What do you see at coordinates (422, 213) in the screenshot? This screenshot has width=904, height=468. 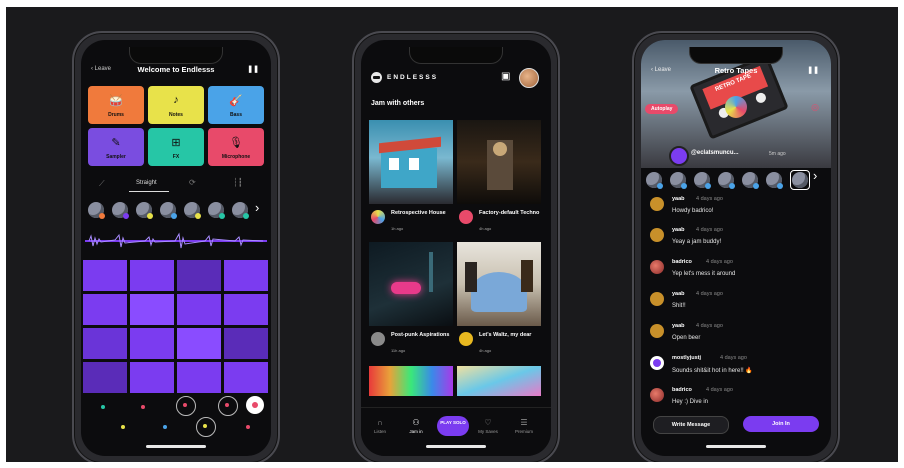 I see `jam-title: Retrospective House` at bounding box center [422, 213].